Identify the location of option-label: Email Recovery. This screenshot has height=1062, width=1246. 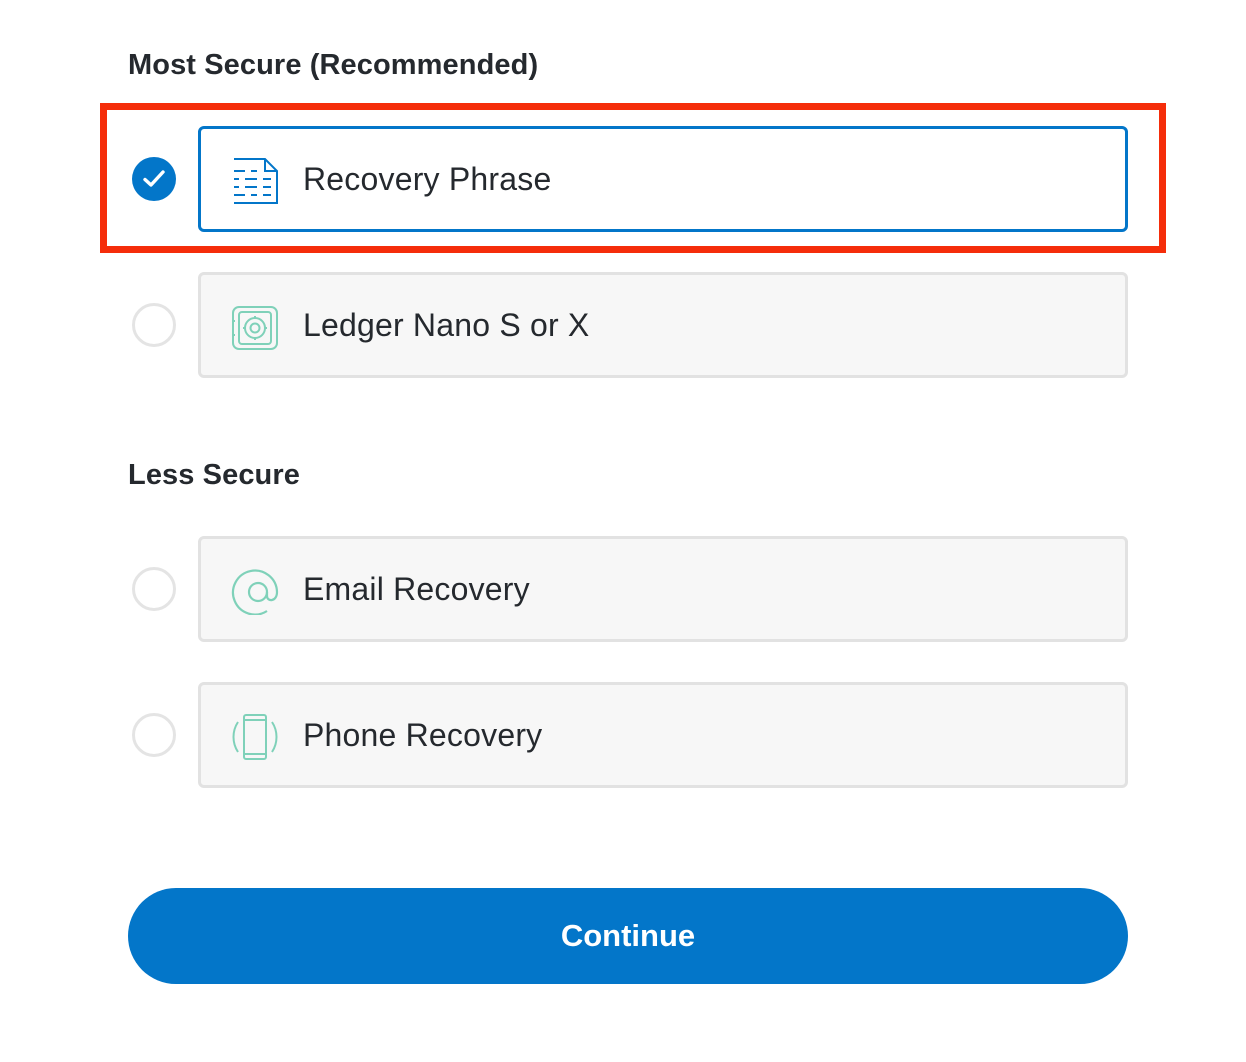
(416, 589).